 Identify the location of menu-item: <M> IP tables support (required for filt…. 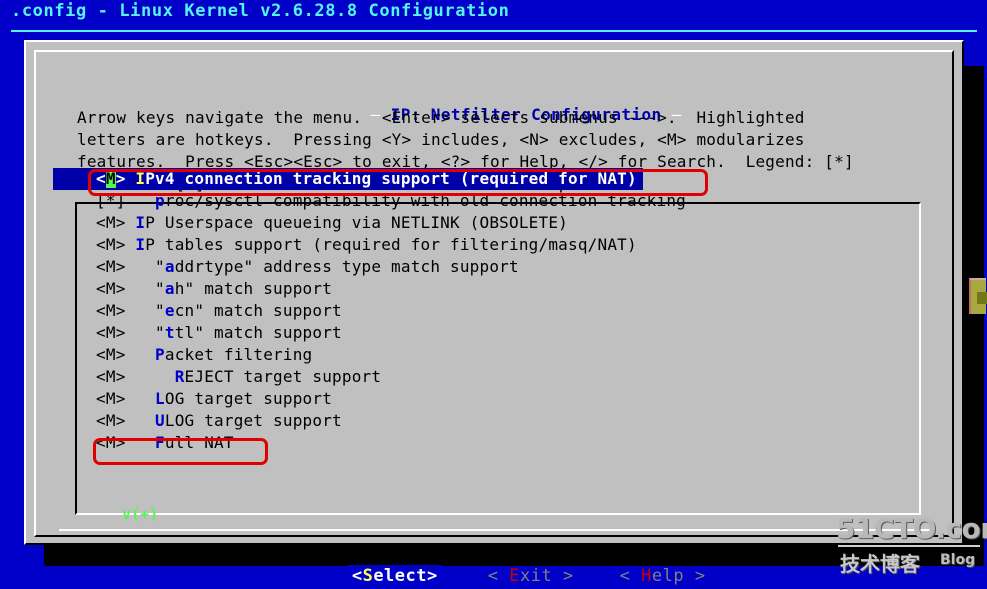
(473, 245).